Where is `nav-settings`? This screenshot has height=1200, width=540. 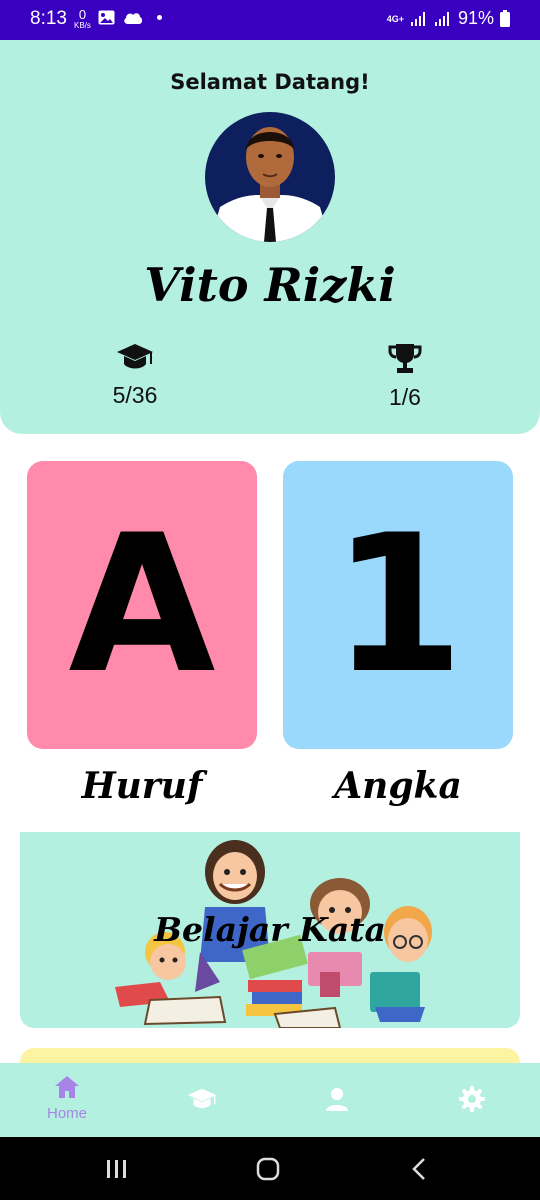 nav-settings is located at coordinates (472, 1095).